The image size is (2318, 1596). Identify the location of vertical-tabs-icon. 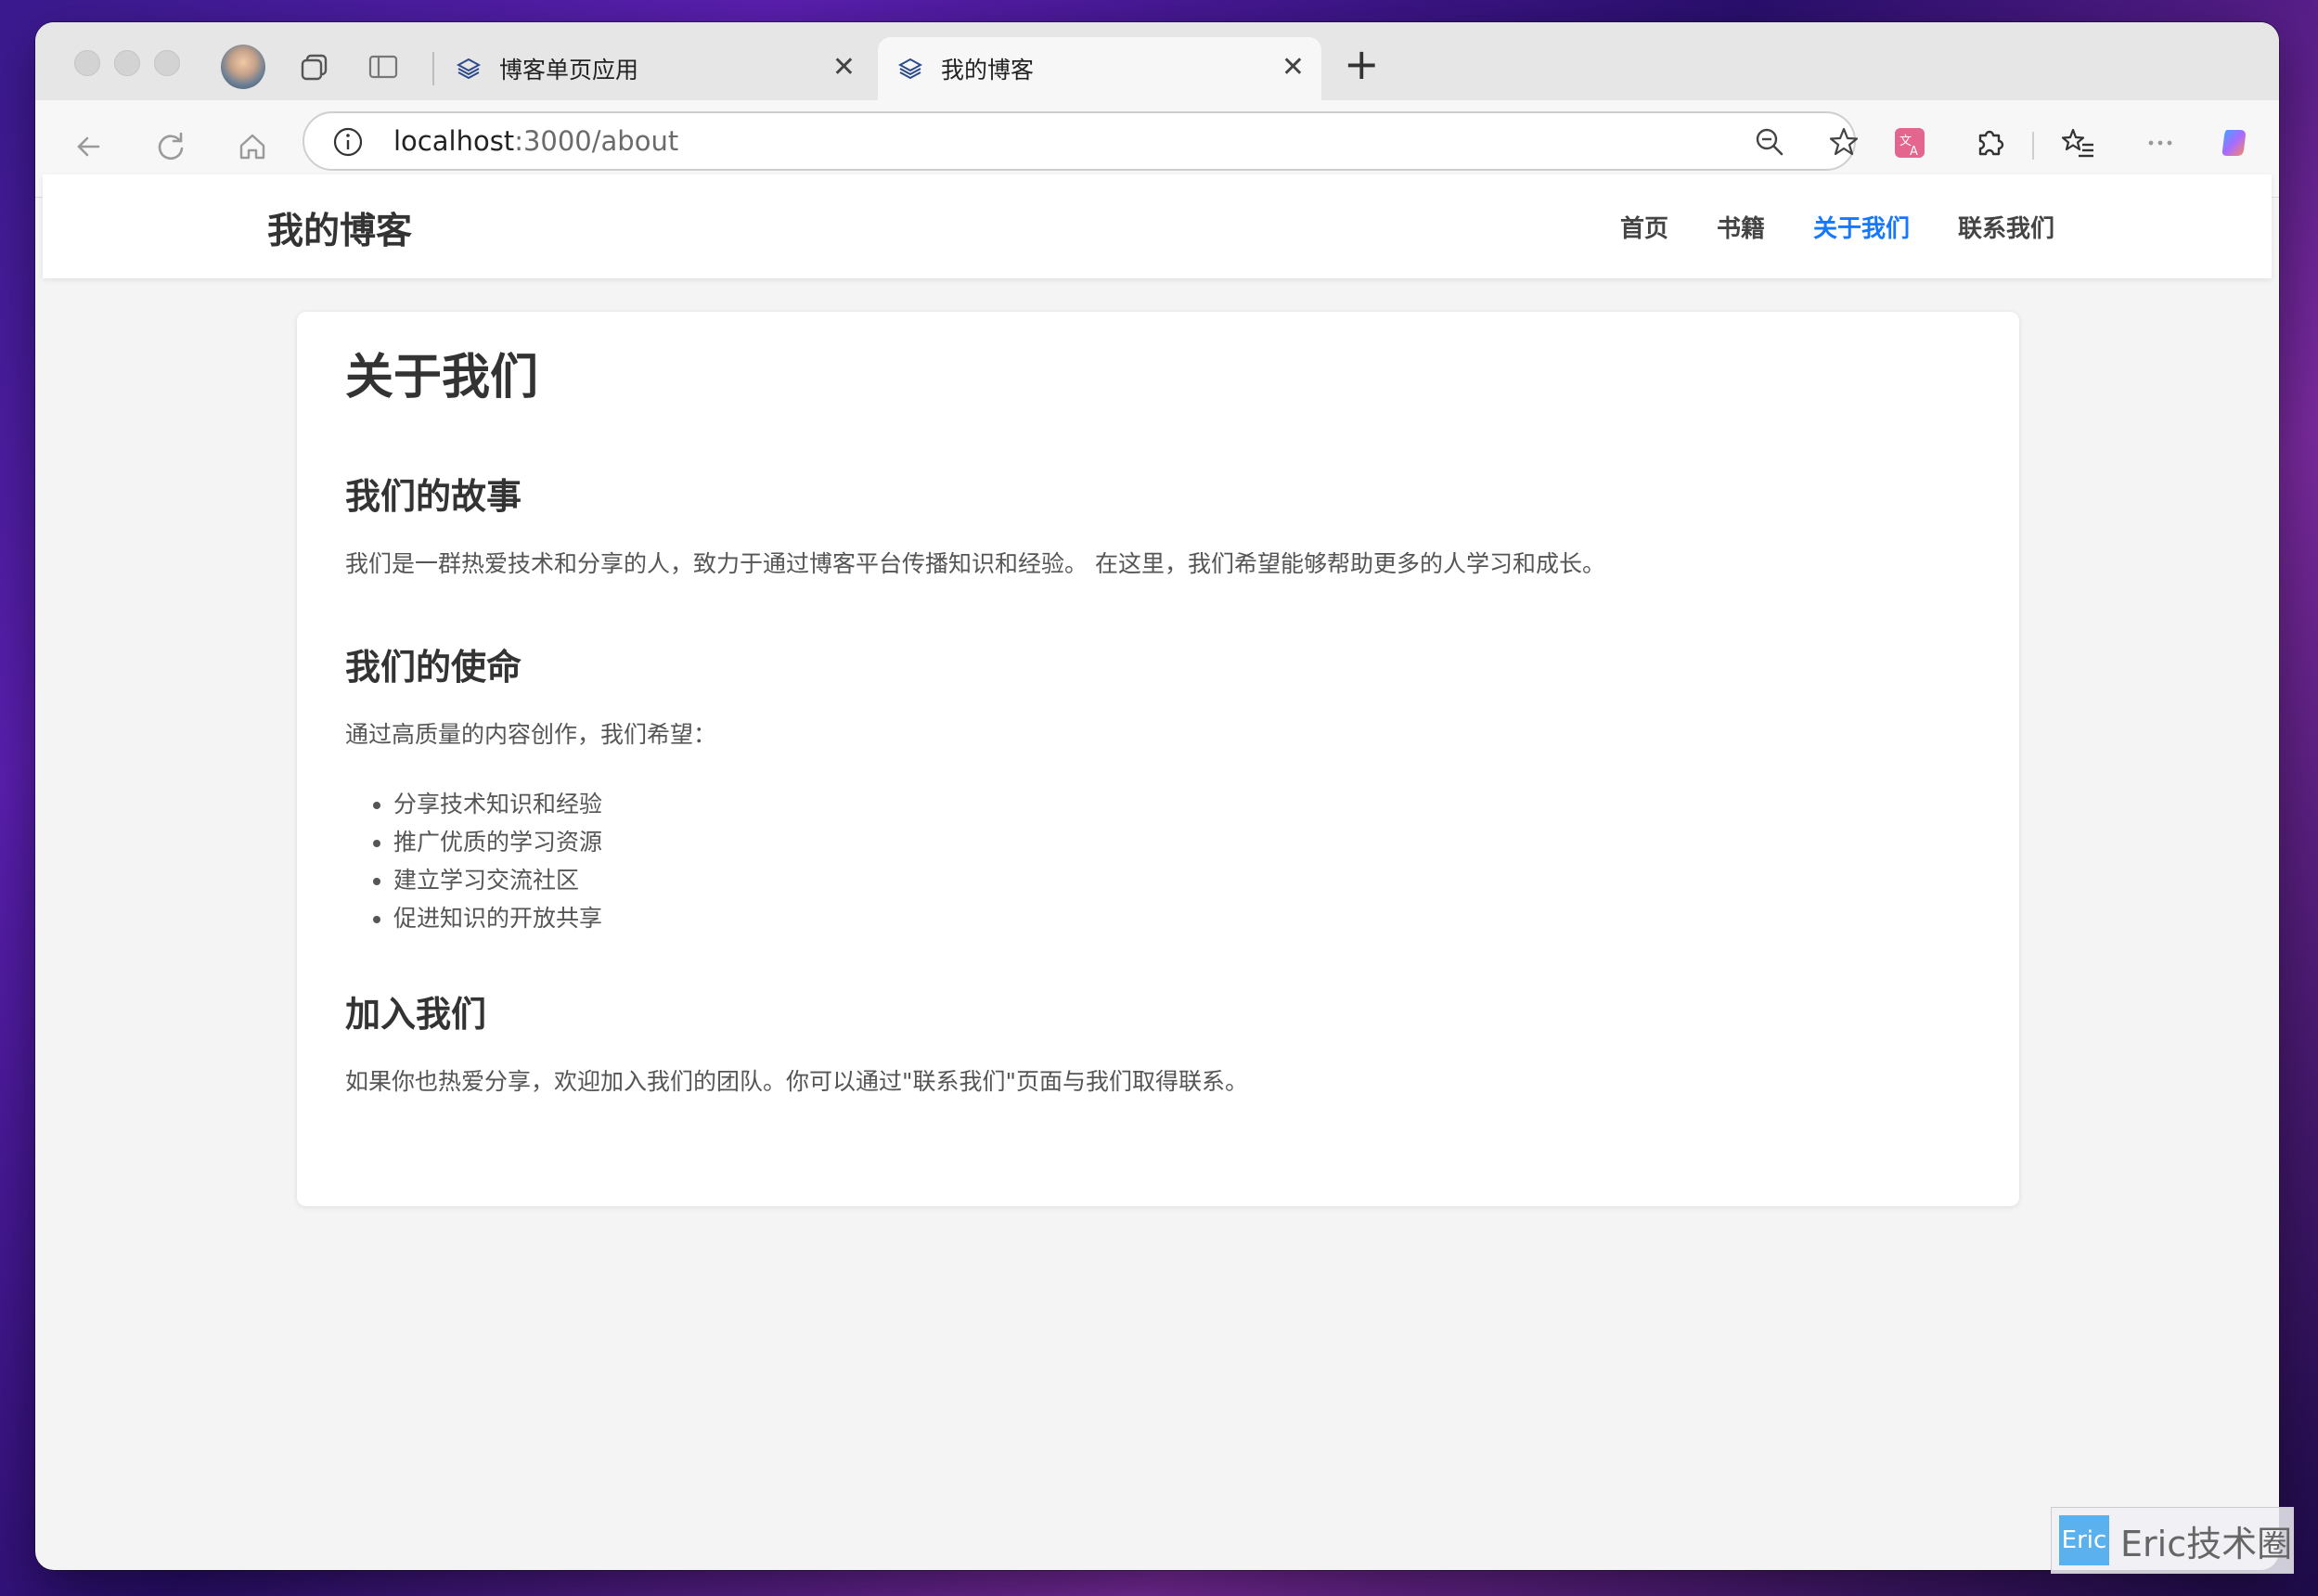
(383, 67).